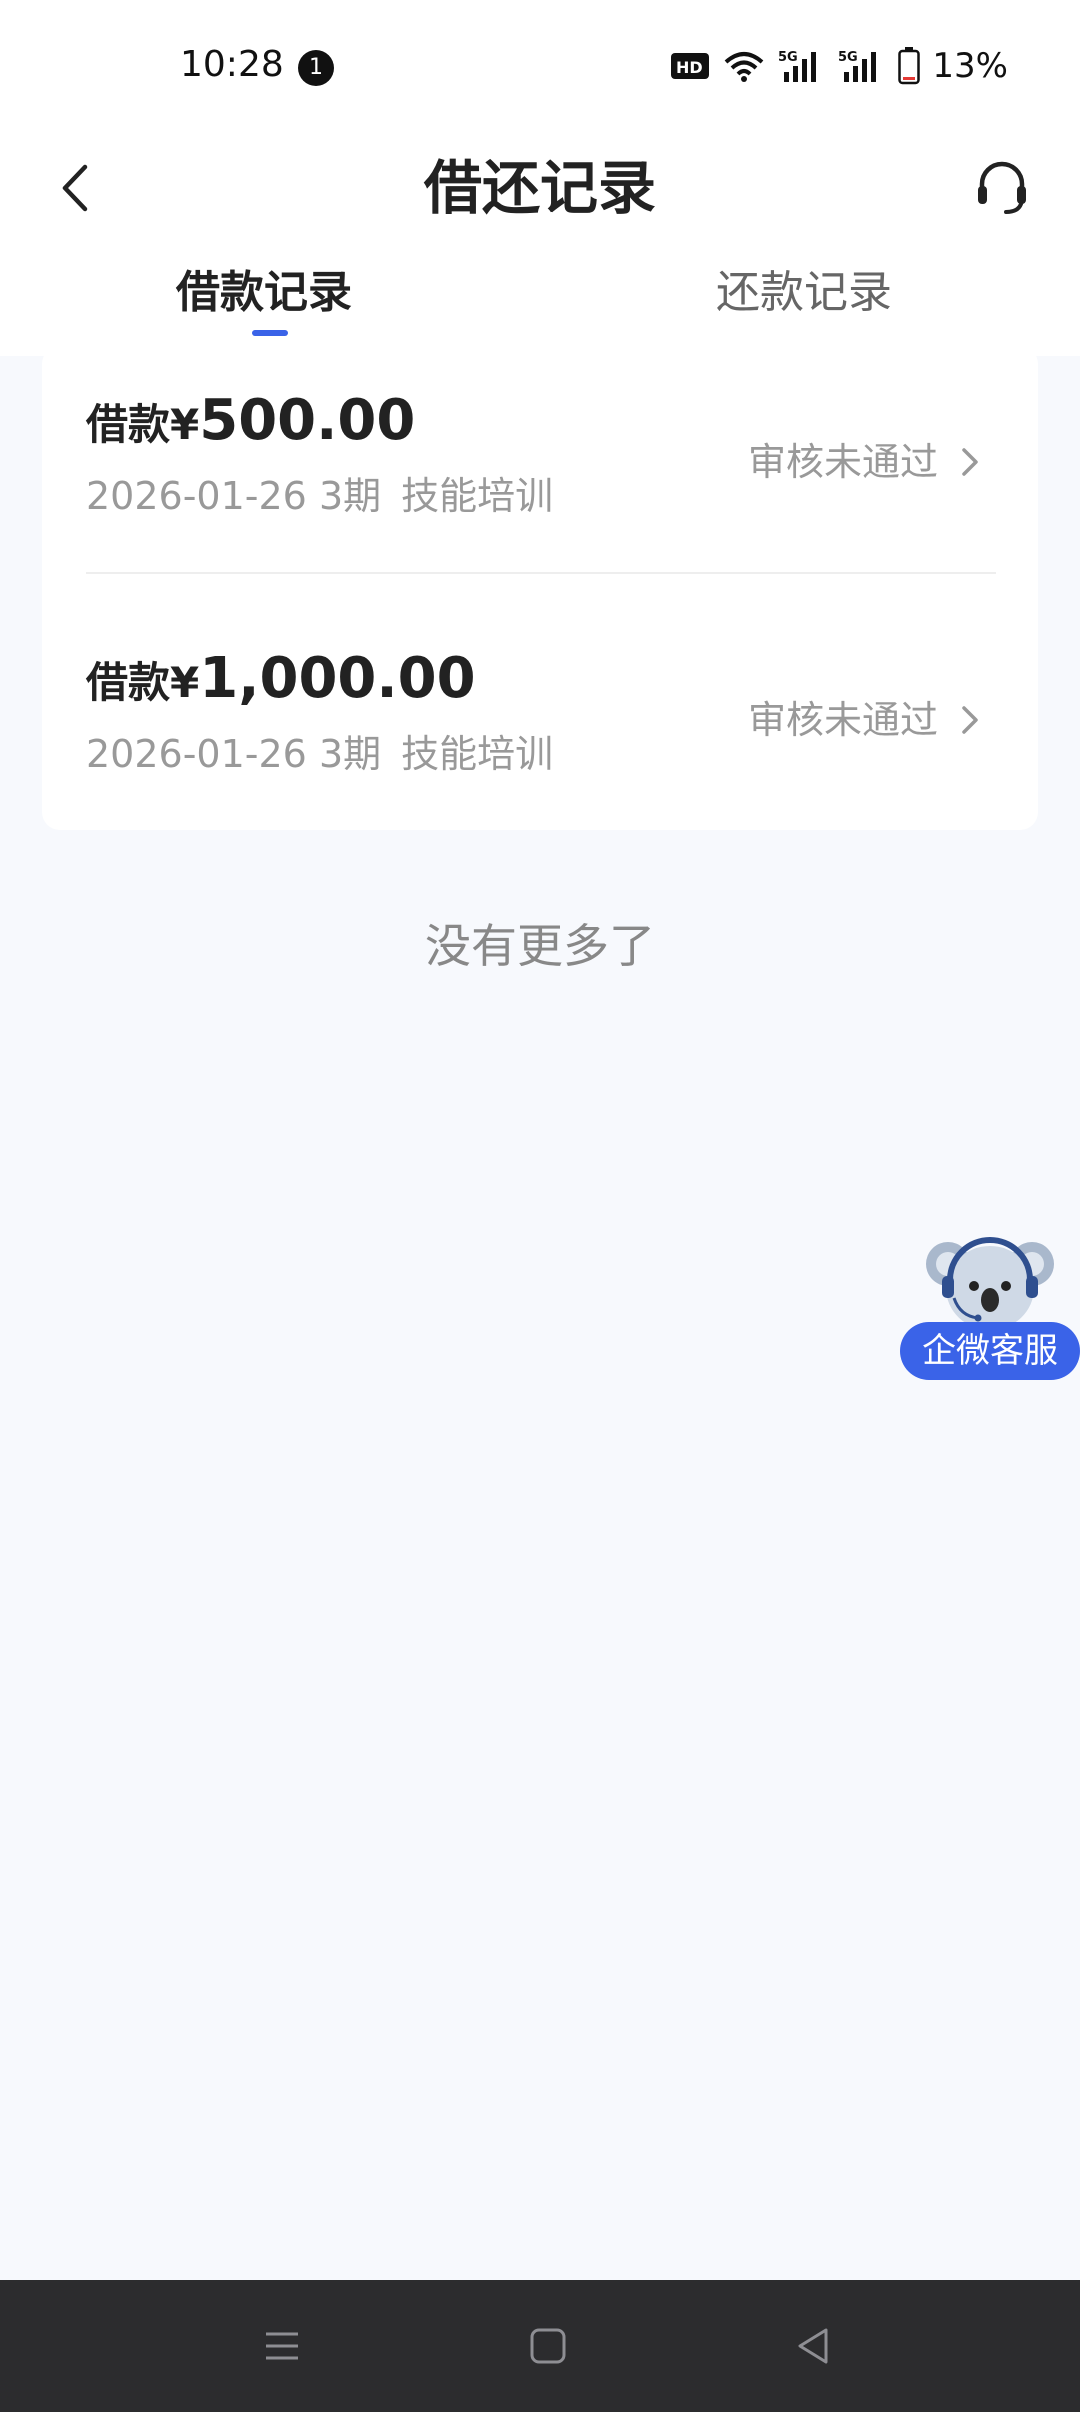 This screenshot has width=1080, height=2412. Describe the element at coordinates (990, 1305) in the screenshot. I see `floating-support-button: 企微客服` at that location.